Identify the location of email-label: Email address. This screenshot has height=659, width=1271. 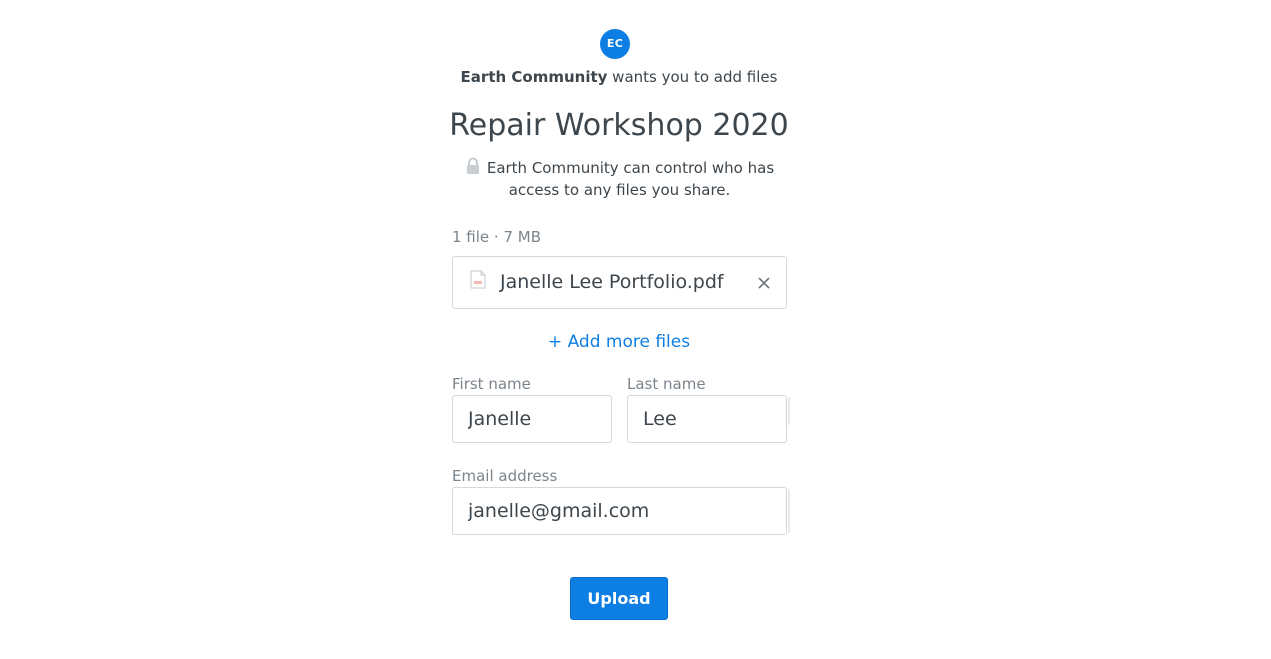
(505, 476).